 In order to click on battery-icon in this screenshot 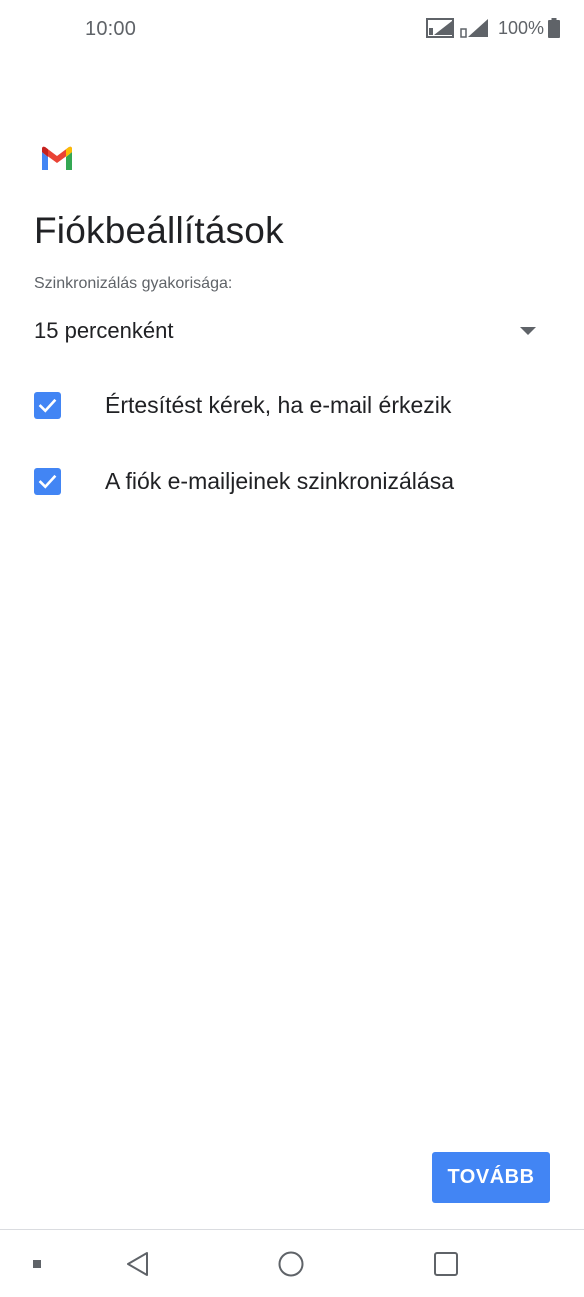, I will do `click(554, 28)`.